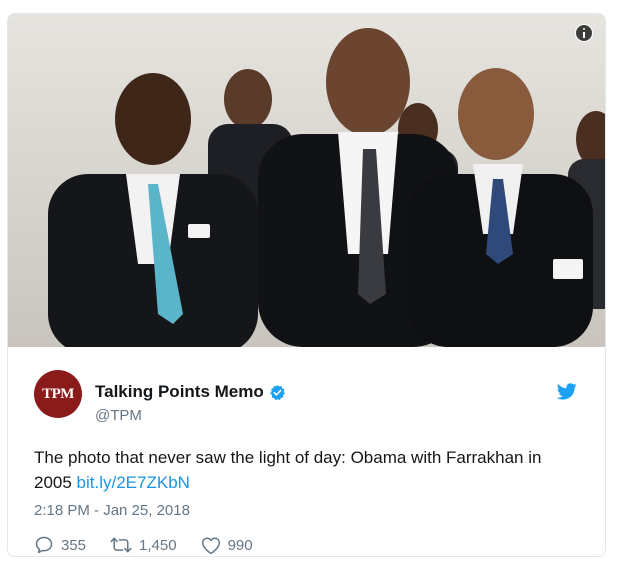 This screenshot has height=572, width=620. I want to click on retweet-arrows-icon, so click(121, 545).